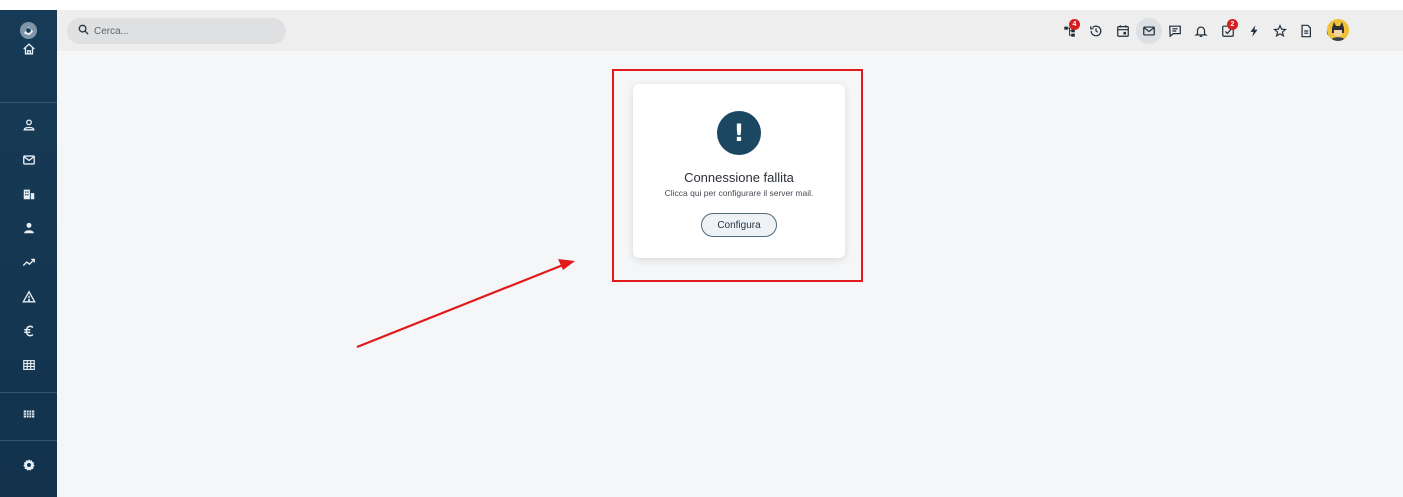  I want to click on topbar-lightning-button, so click(1254, 31).